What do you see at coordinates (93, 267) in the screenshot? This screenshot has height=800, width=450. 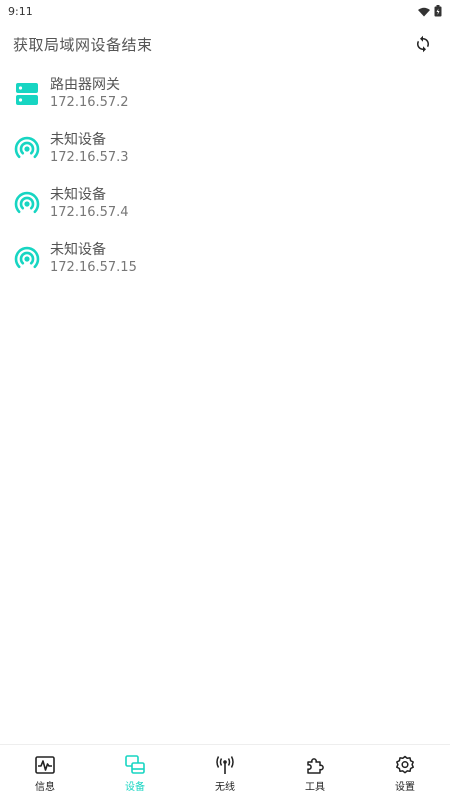 I see `device-ip: 172.16.57.15` at bounding box center [93, 267].